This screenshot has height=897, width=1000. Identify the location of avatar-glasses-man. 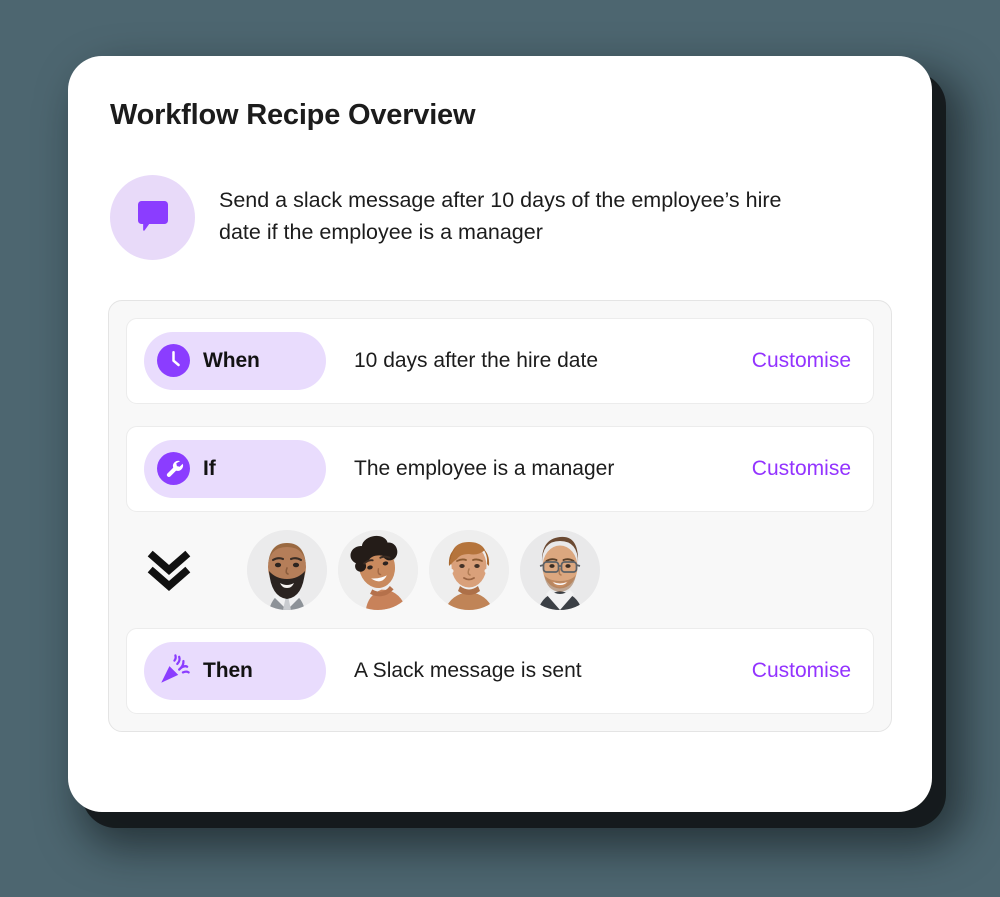
(560, 569).